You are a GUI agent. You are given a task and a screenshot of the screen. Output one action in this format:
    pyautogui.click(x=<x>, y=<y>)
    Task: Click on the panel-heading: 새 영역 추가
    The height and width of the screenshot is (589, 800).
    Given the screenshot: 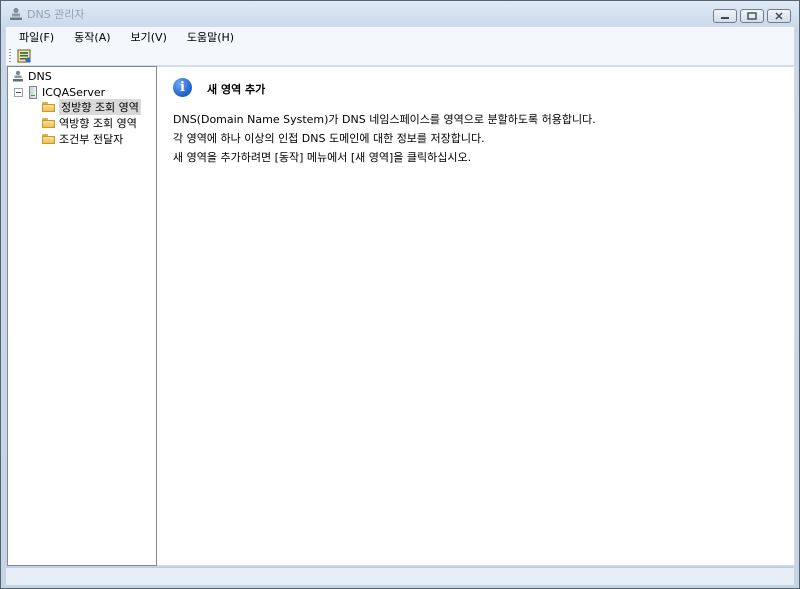 What is the action you would take?
    pyautogui.click(x=236, y=89)
    